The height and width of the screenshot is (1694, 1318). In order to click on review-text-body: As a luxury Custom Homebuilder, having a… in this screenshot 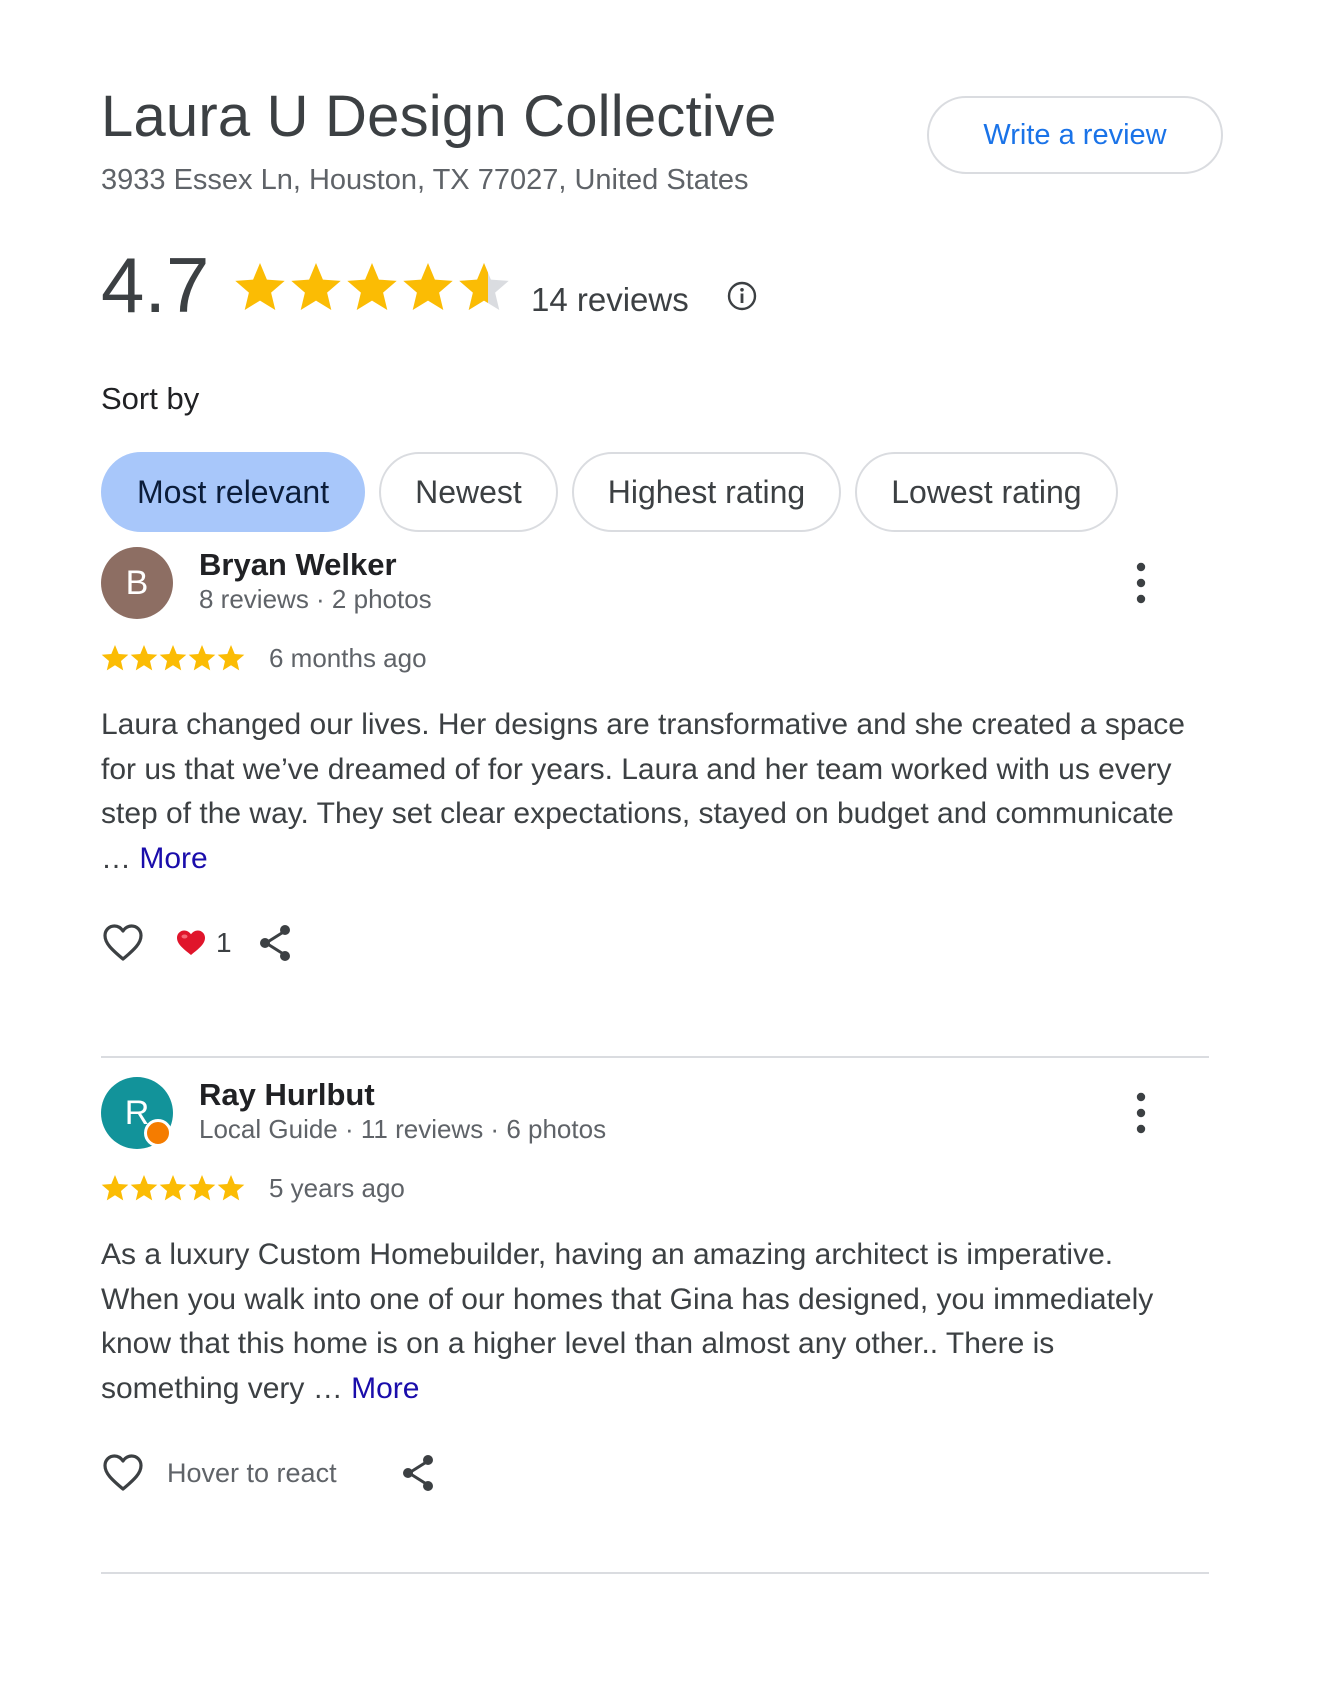, I will do `click(627, 1321)`.